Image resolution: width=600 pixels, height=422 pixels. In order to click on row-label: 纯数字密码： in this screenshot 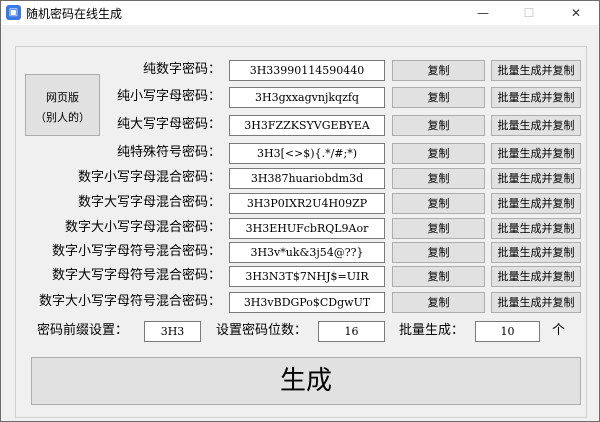, I will do `click(181, 69)`.